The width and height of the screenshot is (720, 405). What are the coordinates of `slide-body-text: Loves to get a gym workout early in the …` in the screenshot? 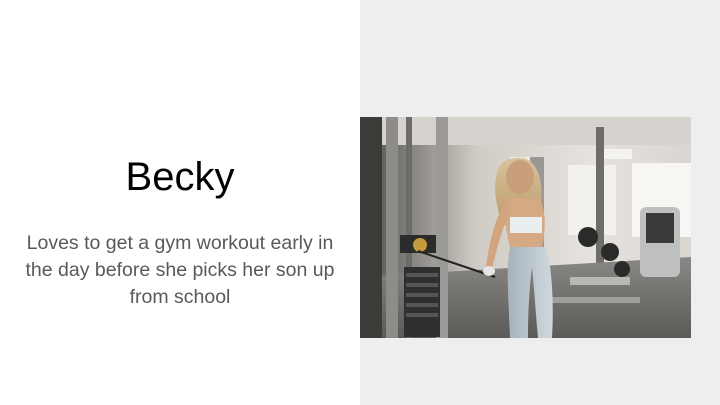 It's located at (180, 270).